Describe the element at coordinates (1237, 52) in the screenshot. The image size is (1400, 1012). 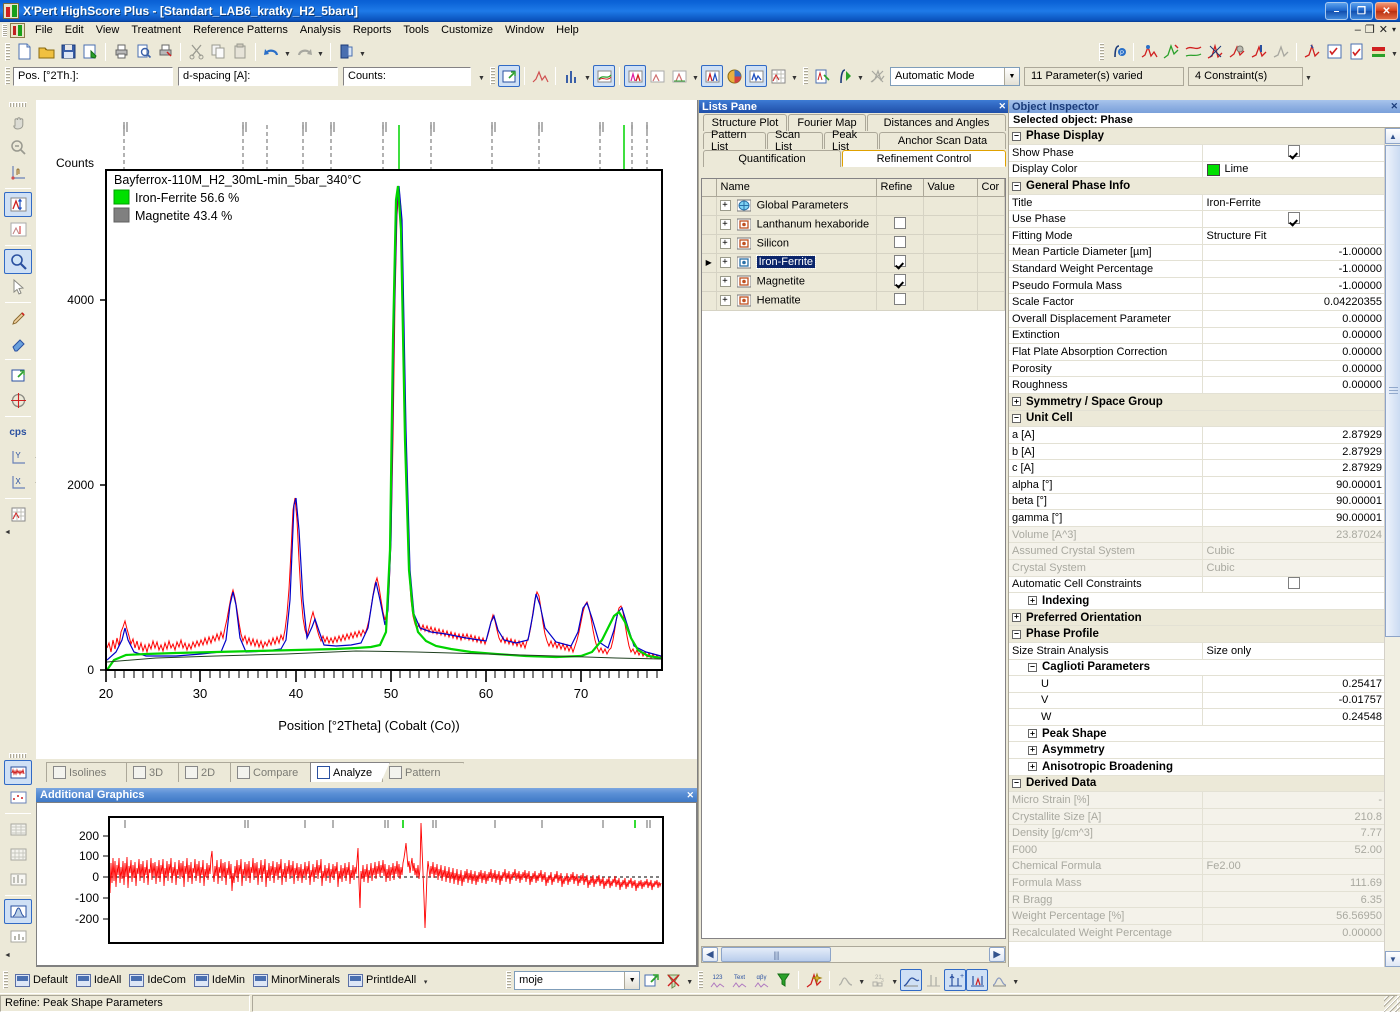
I see `smooth-icon` at that location.